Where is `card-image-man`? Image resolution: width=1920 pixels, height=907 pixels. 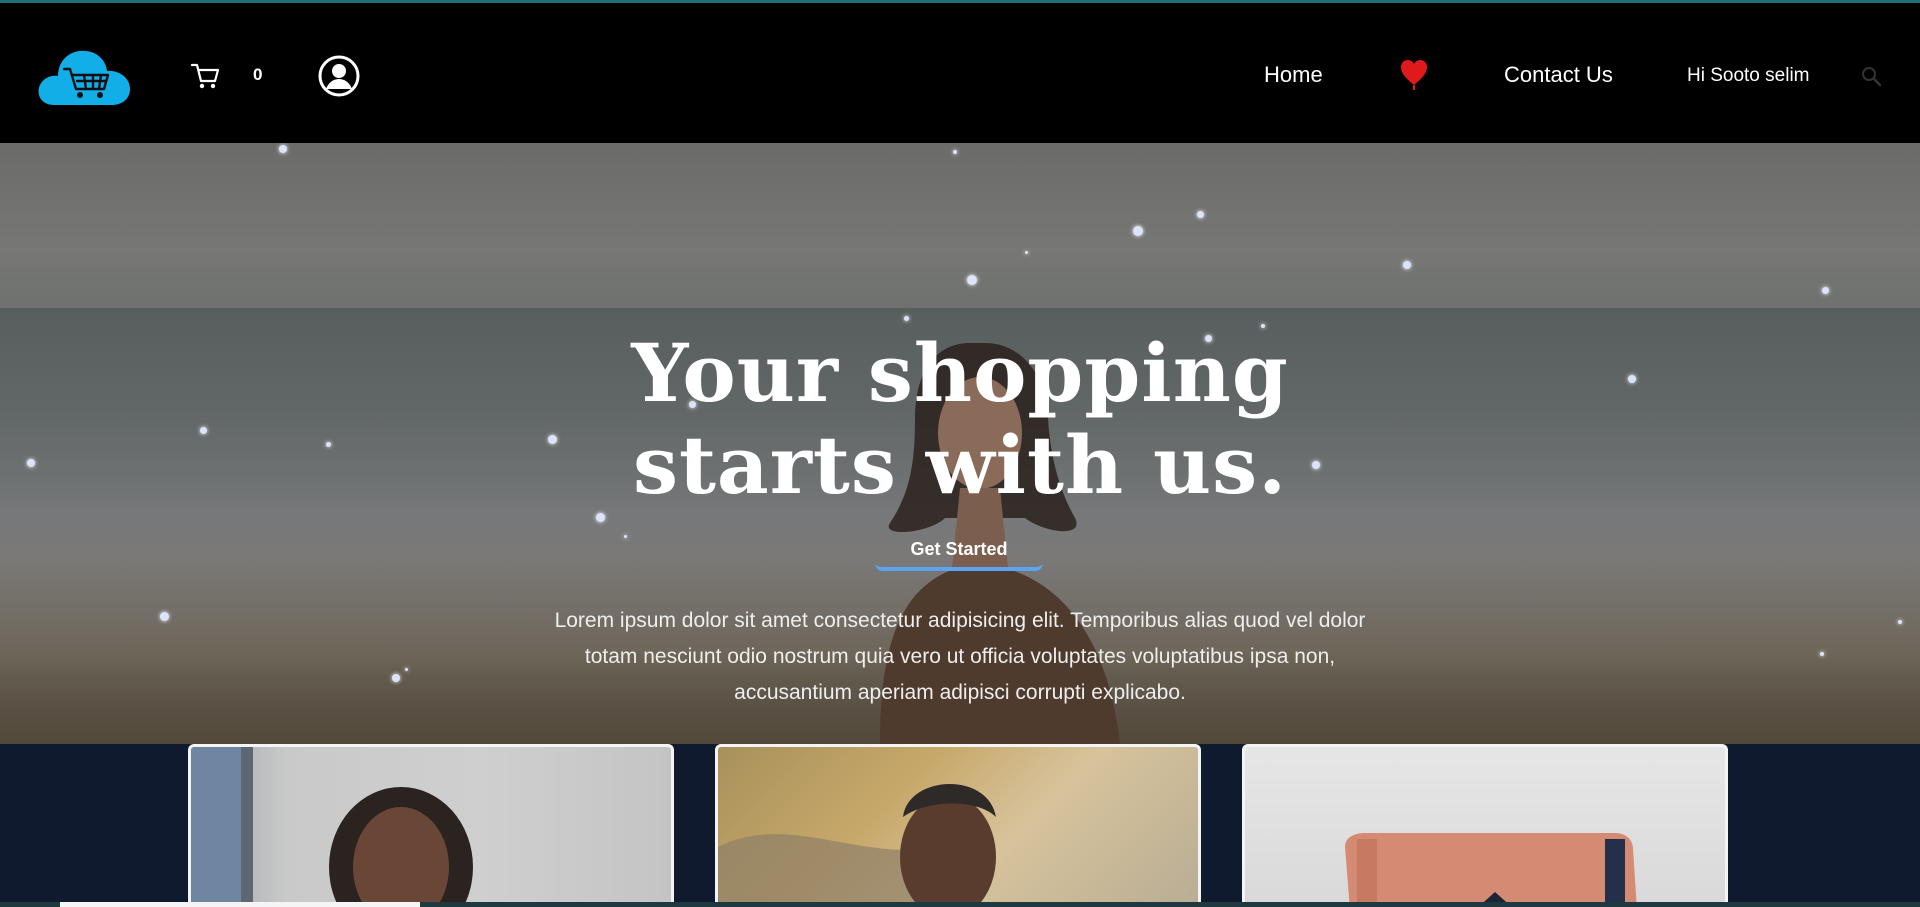
card-image-man is located at coordinates (857, 845).